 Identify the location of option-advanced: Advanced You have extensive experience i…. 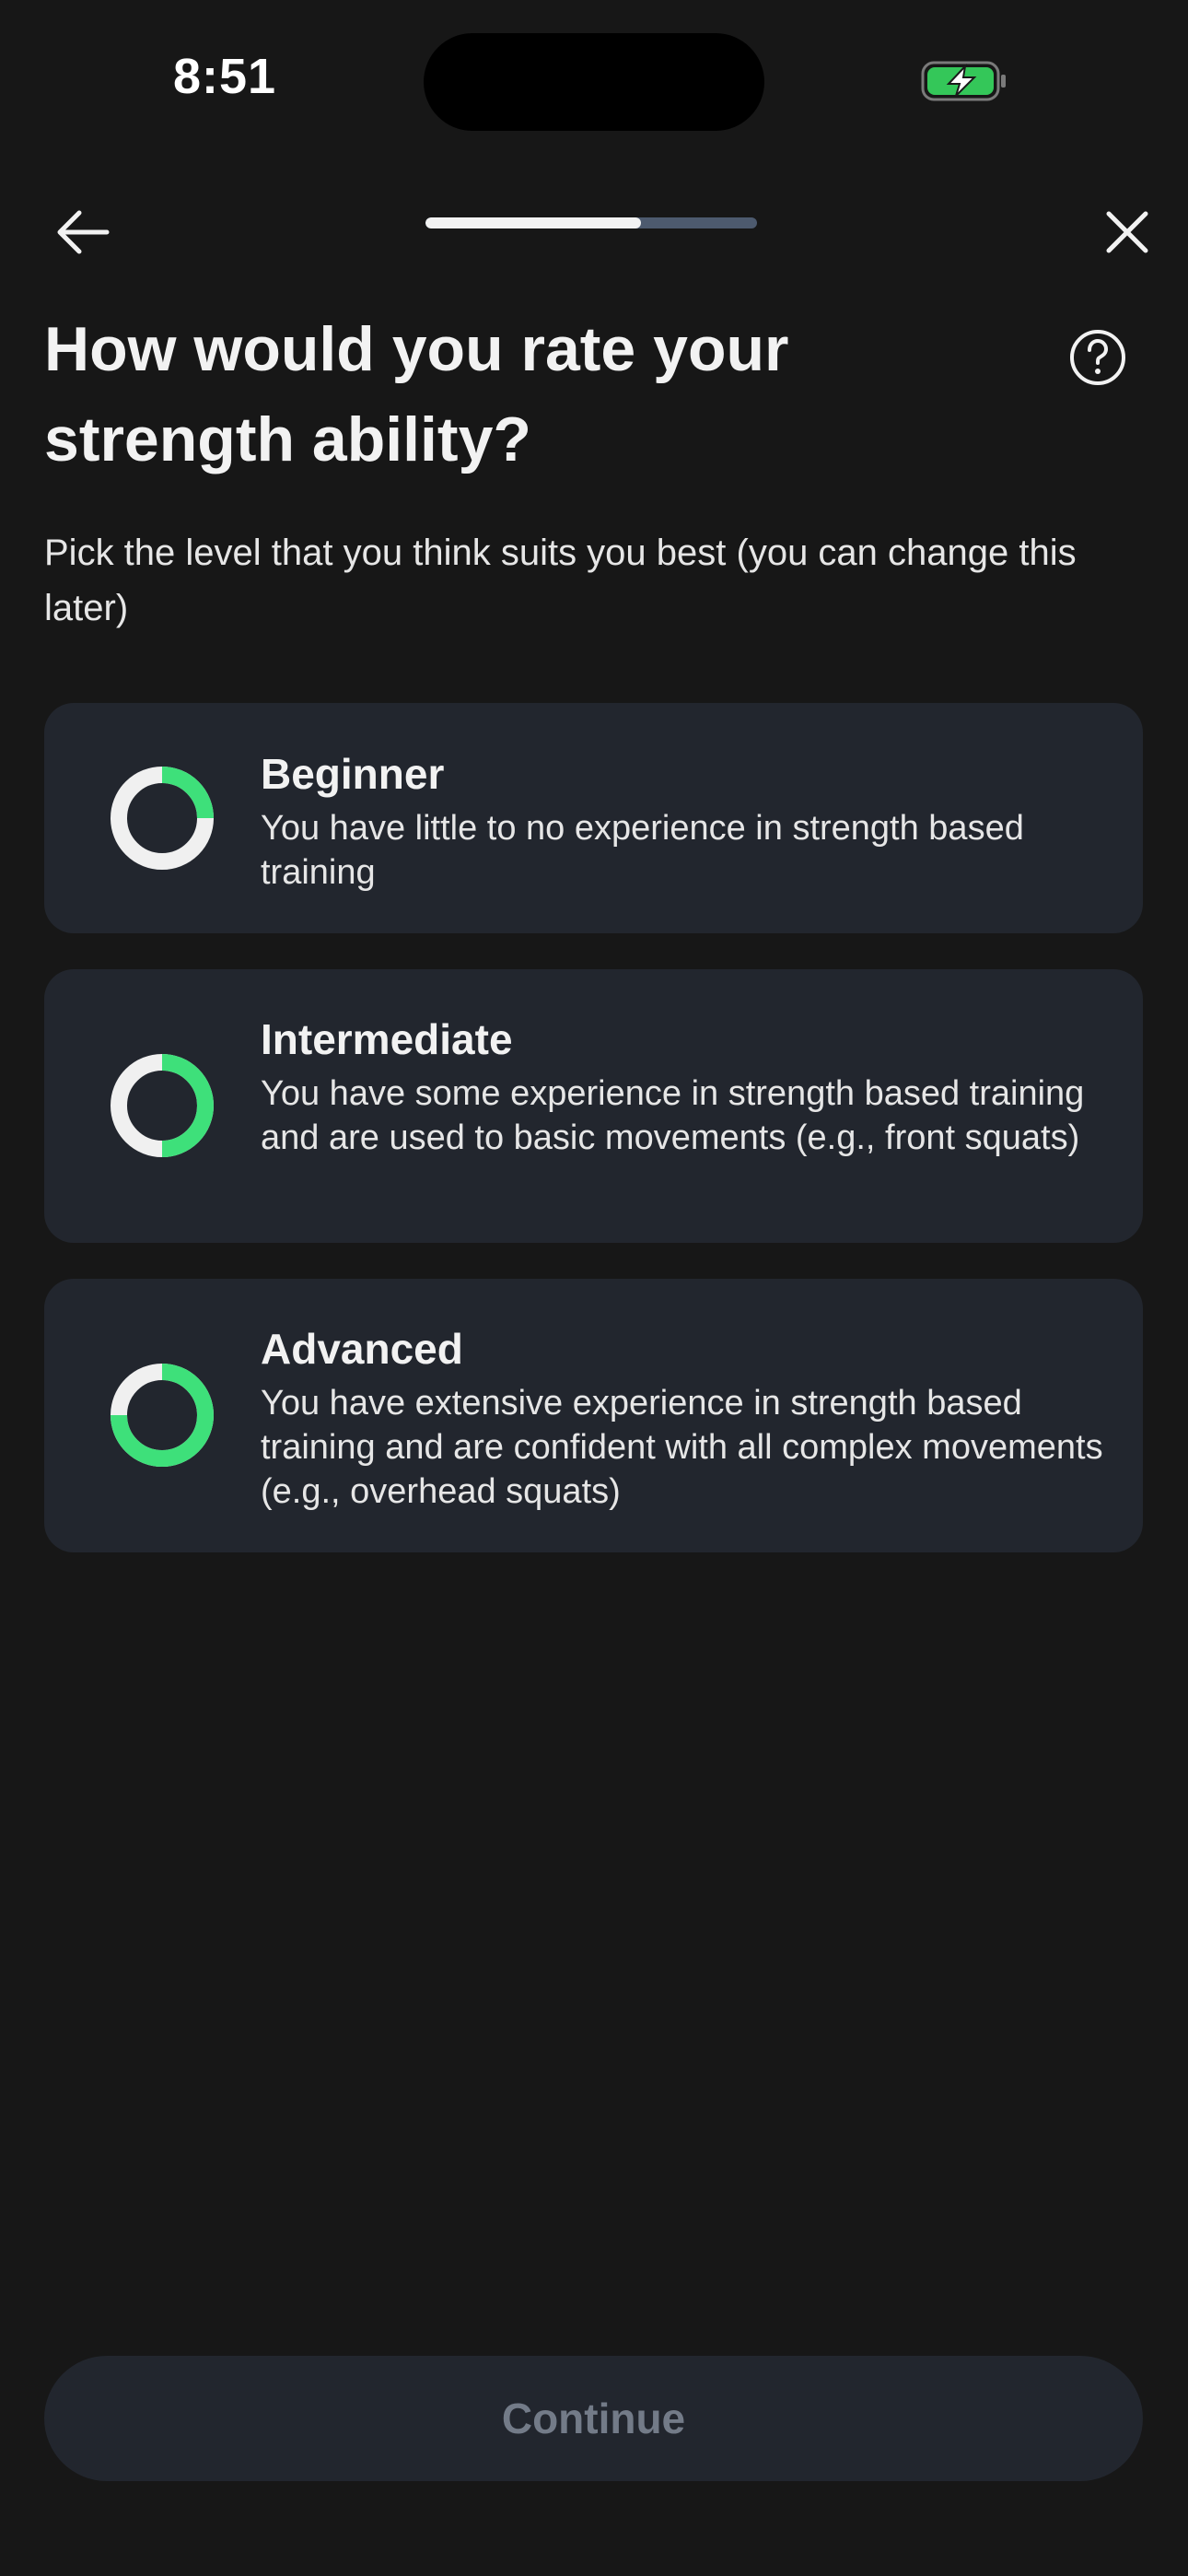
(593, 1415).